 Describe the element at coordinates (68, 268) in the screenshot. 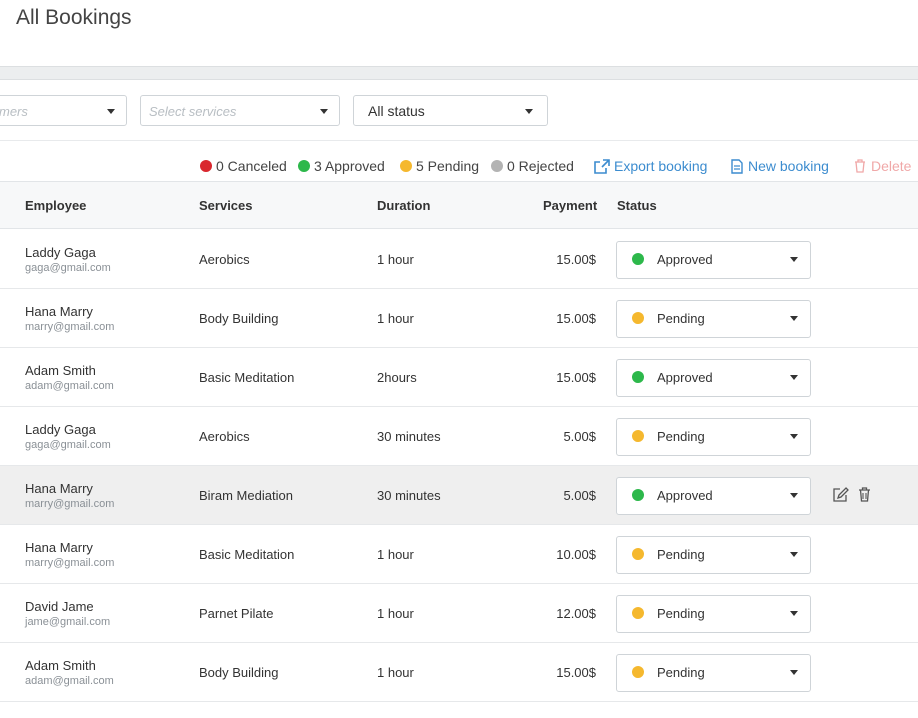

I see `employee-email: gaga@gmail.com` at that location.